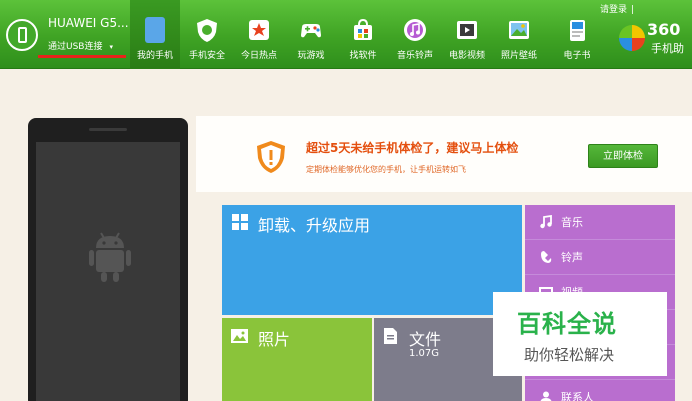 This screenshot has width=692, height=401. I want to click on logo-subtext: 手机助, so click(667, 48).